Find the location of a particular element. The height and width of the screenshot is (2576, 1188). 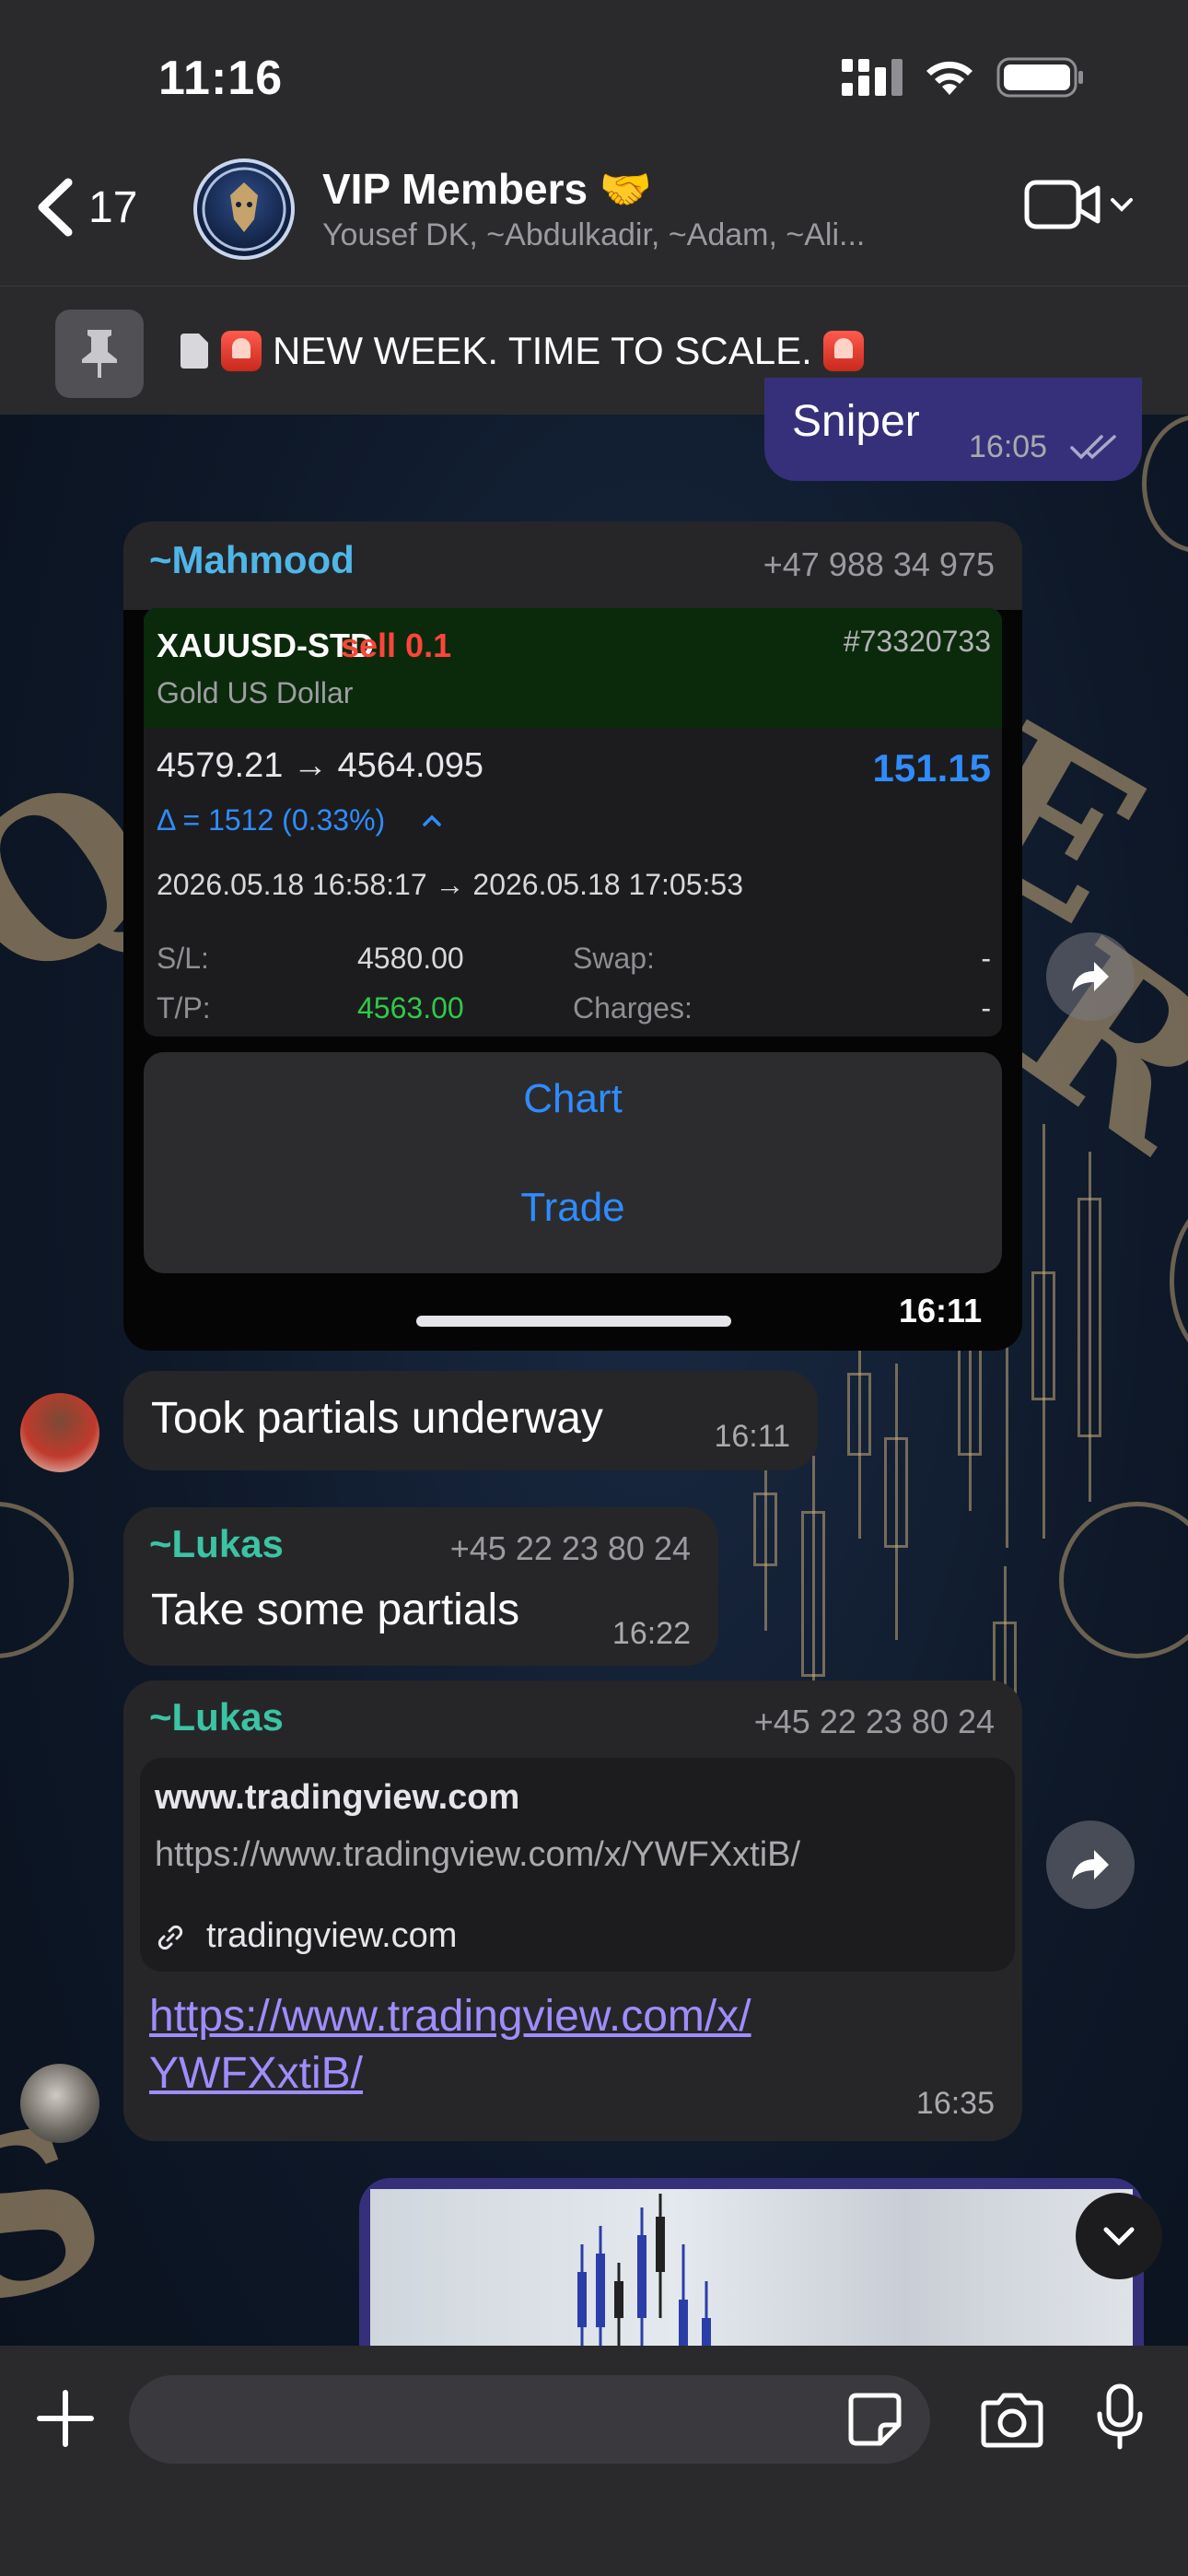

document-icon is located at coordinates (194, 351).